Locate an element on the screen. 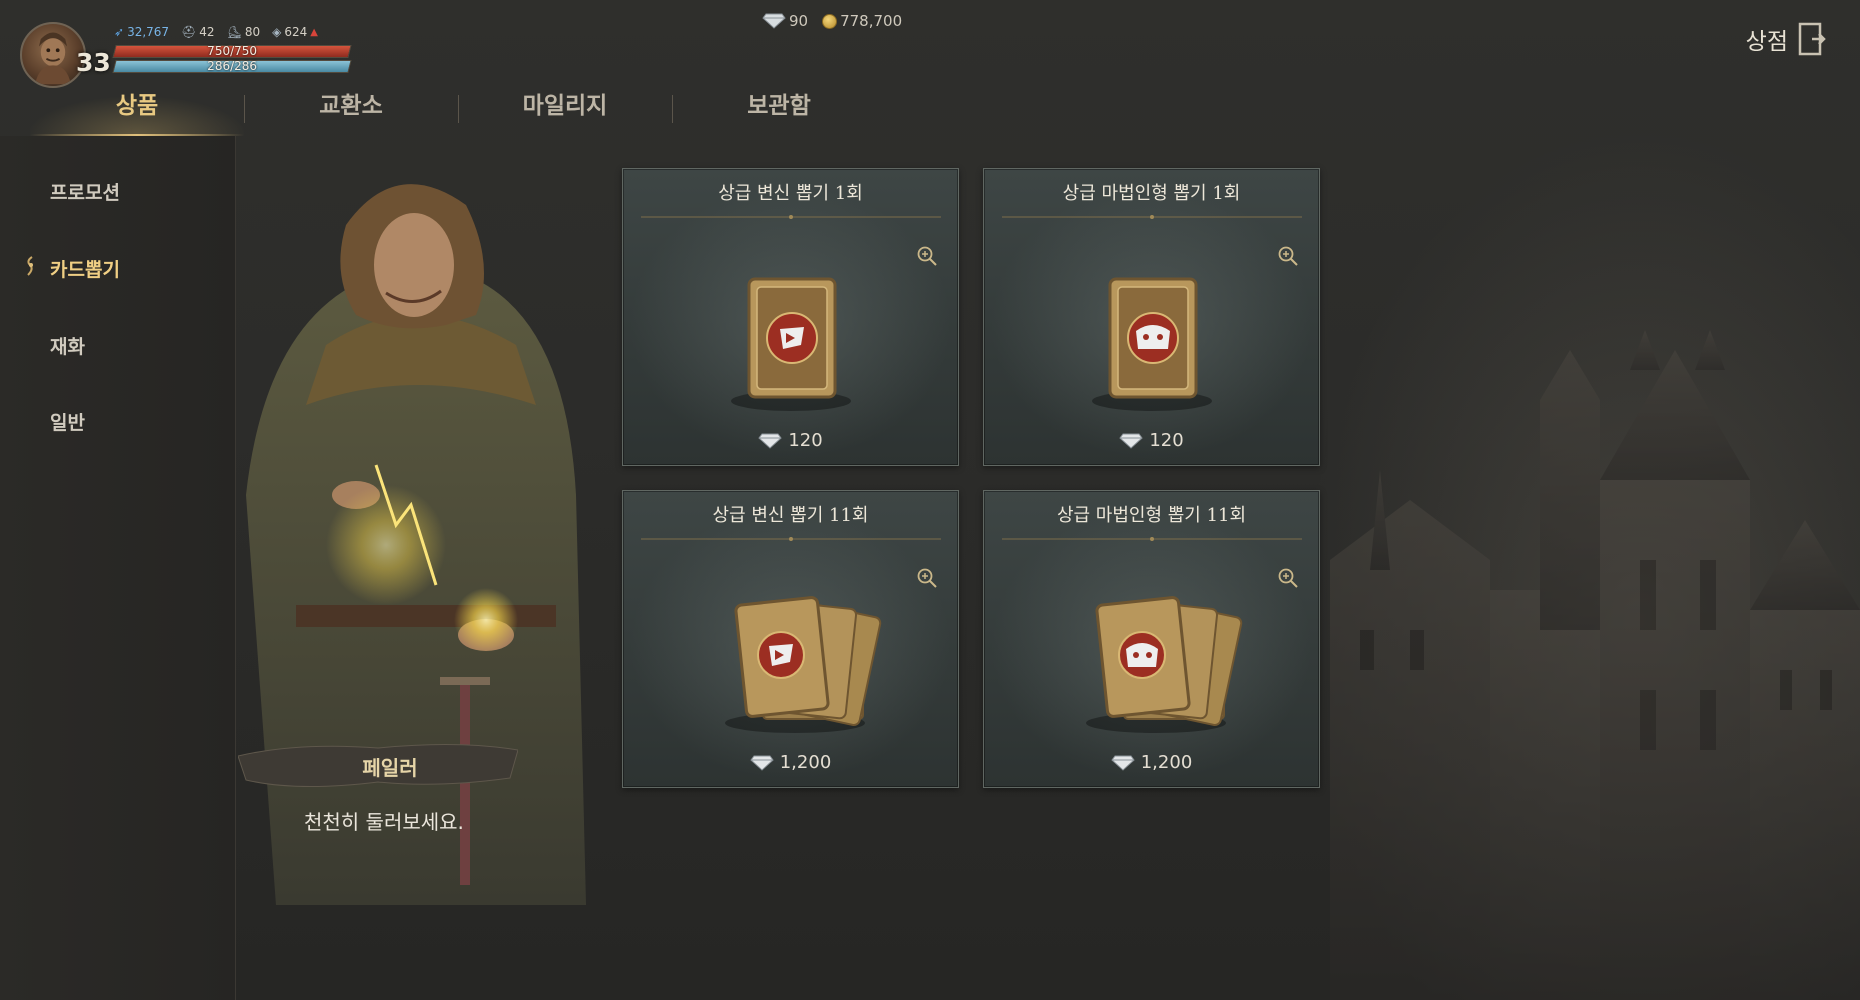 This screenshot has height=1000, width=1860. feather-icon: ➶ is located at coordinates (119, 32).